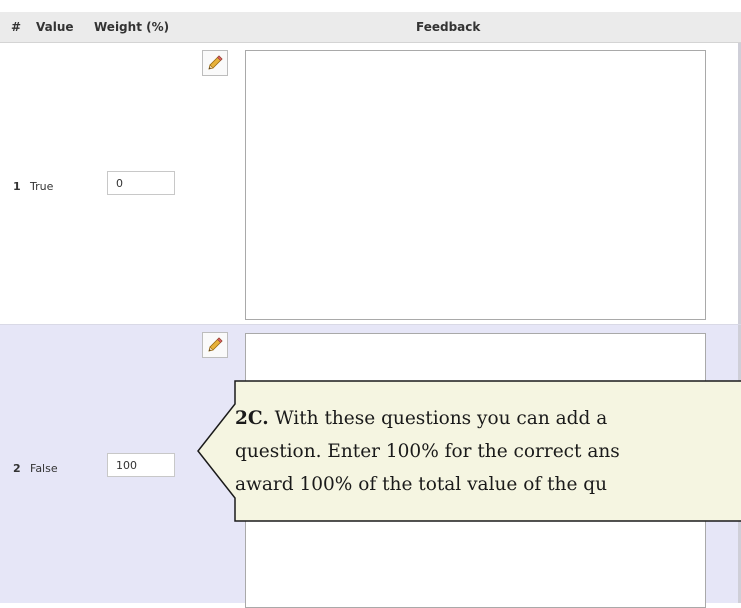 This screenshot has height=608, width=741. Describe the element at coordinates (370, 27) in the screenshot. I see `table-header: # Value Weight (%) Feedback` at that location.